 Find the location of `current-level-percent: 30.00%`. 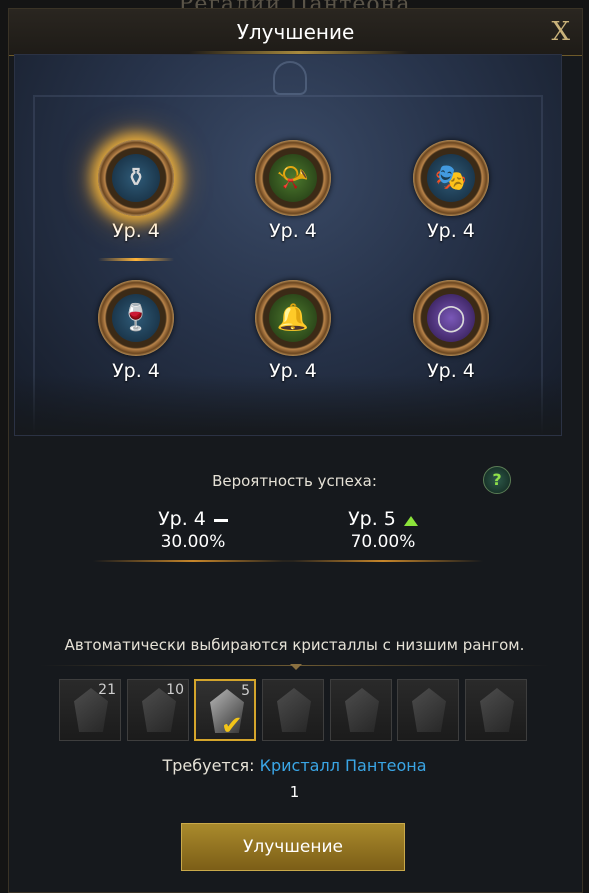

current-level-percent: 30.00% is located at coordinates (193, 542).